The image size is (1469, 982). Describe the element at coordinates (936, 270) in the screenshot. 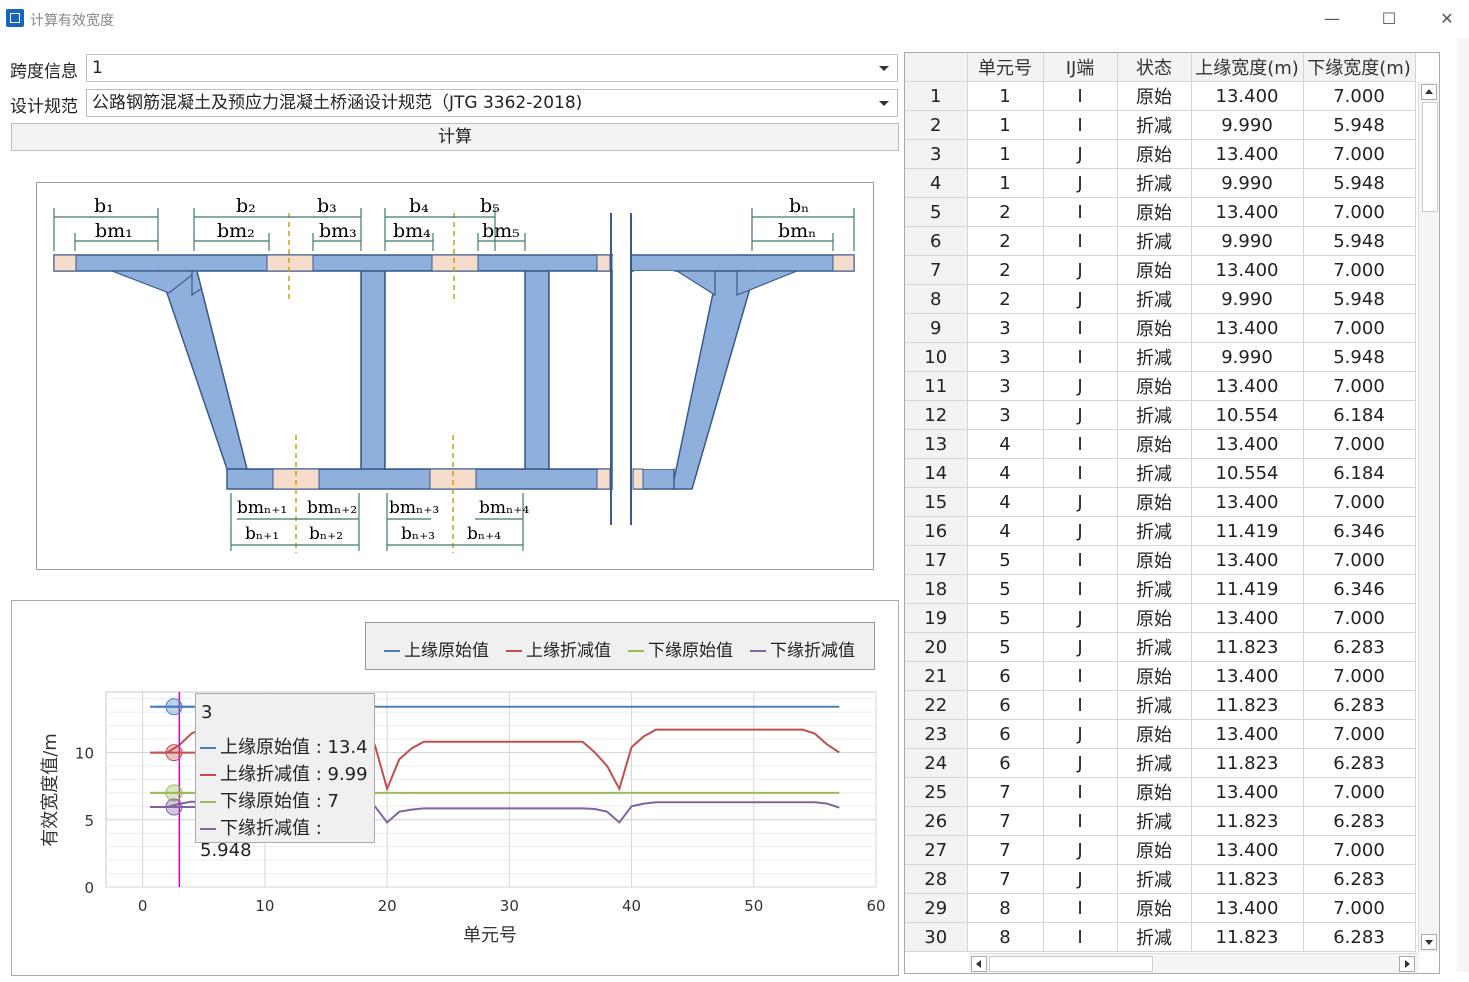

I see `row-number: 7` at that location.